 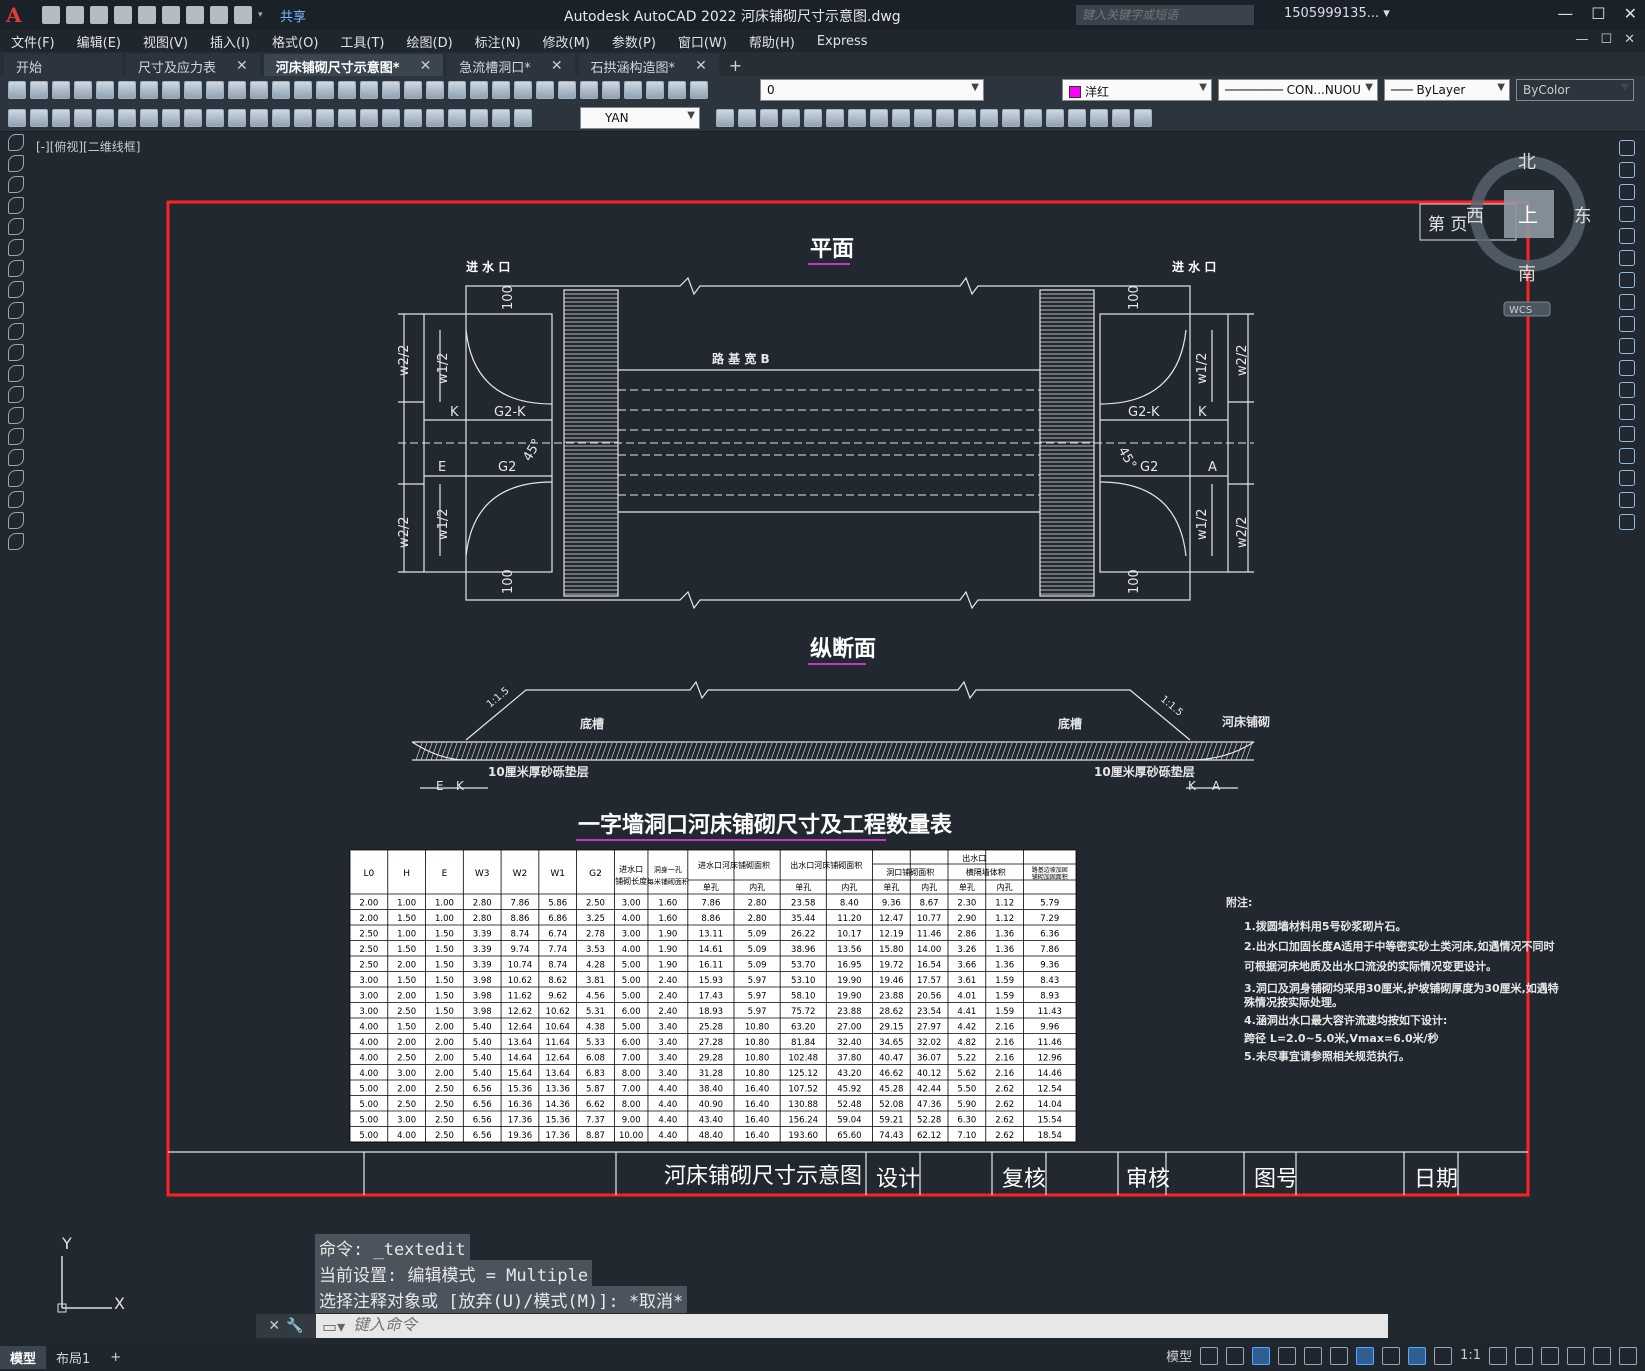 I want to click on redo-icon, so click(x=243, y=15).